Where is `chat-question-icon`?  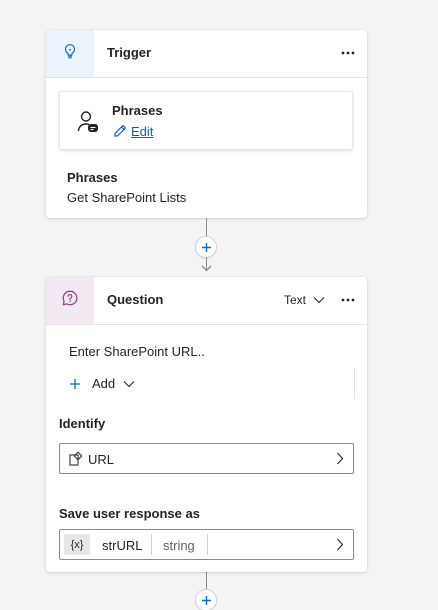 chat-question-icon is located at coordinates (70, 300).